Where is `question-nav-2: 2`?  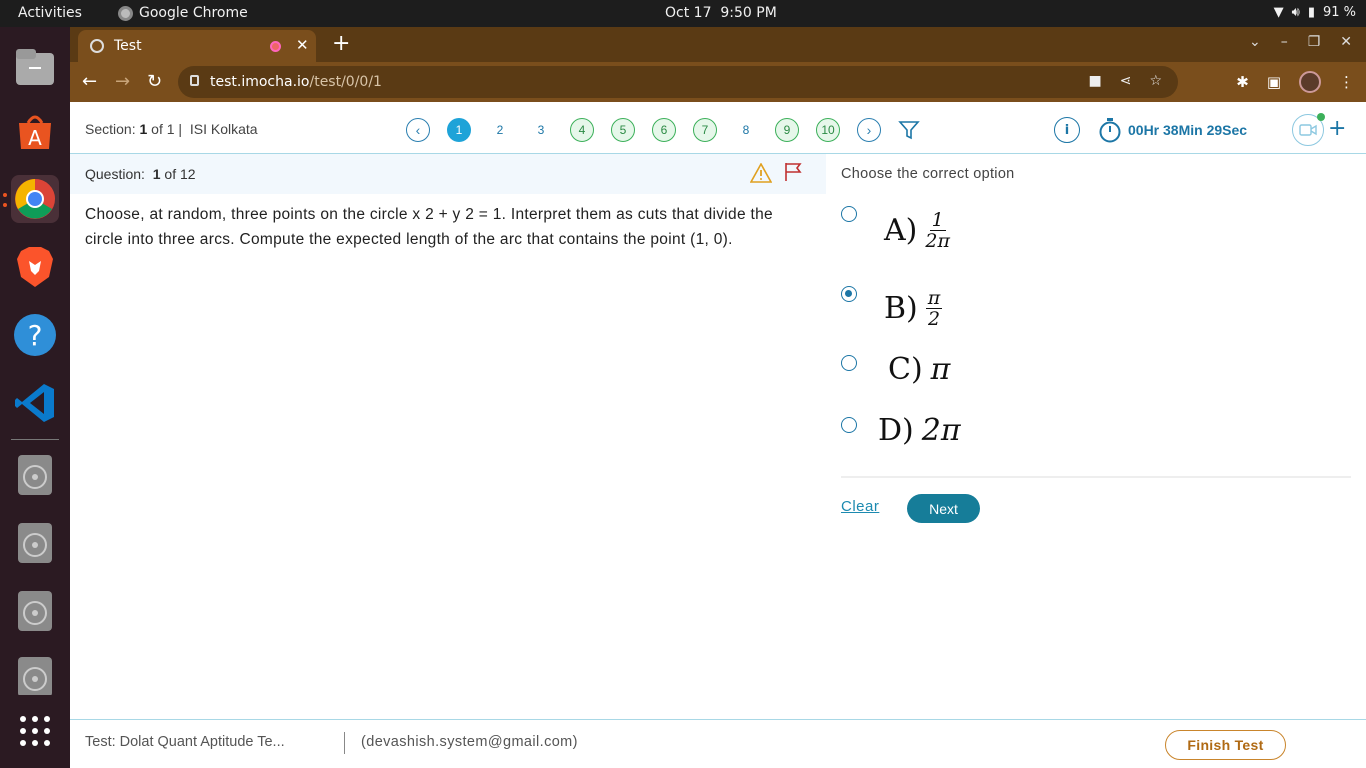 question-nav-2: 2 is located at coordinates (500, 130).